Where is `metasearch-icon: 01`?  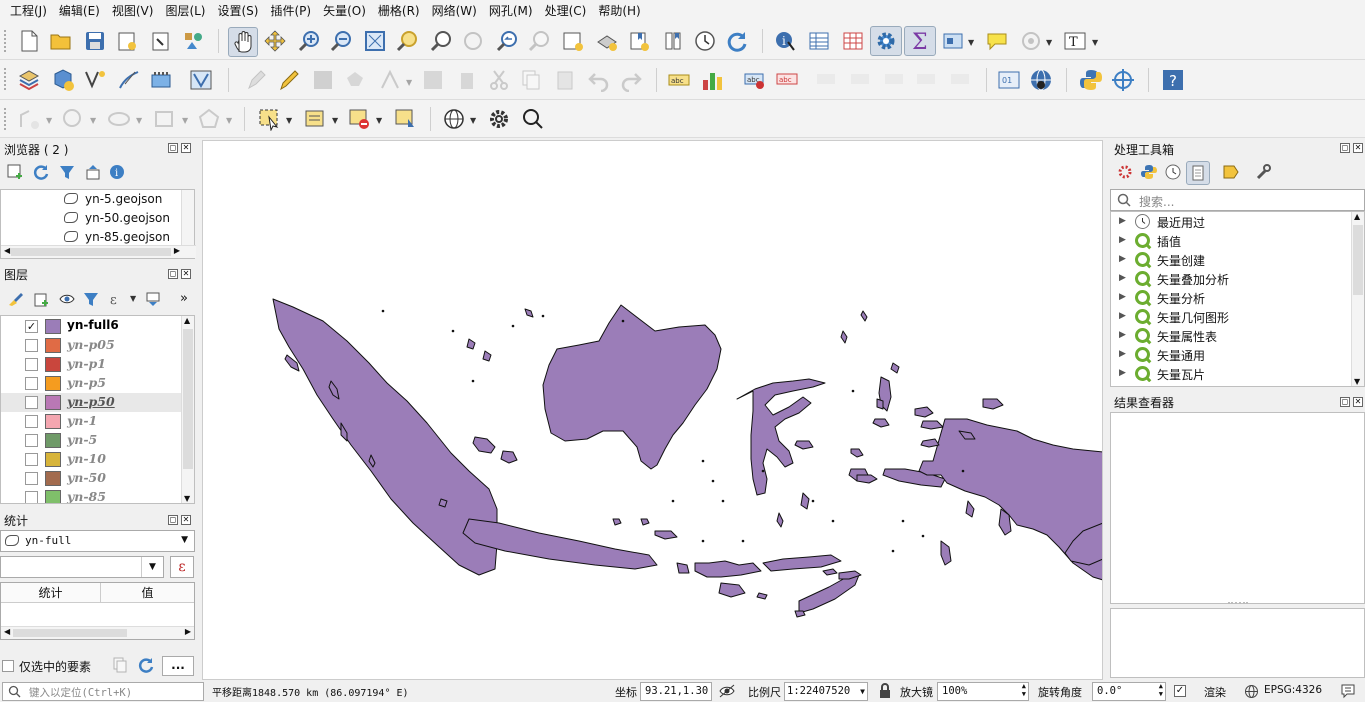 metasearch-icon: 01 is located at coordinates (1009, 80).